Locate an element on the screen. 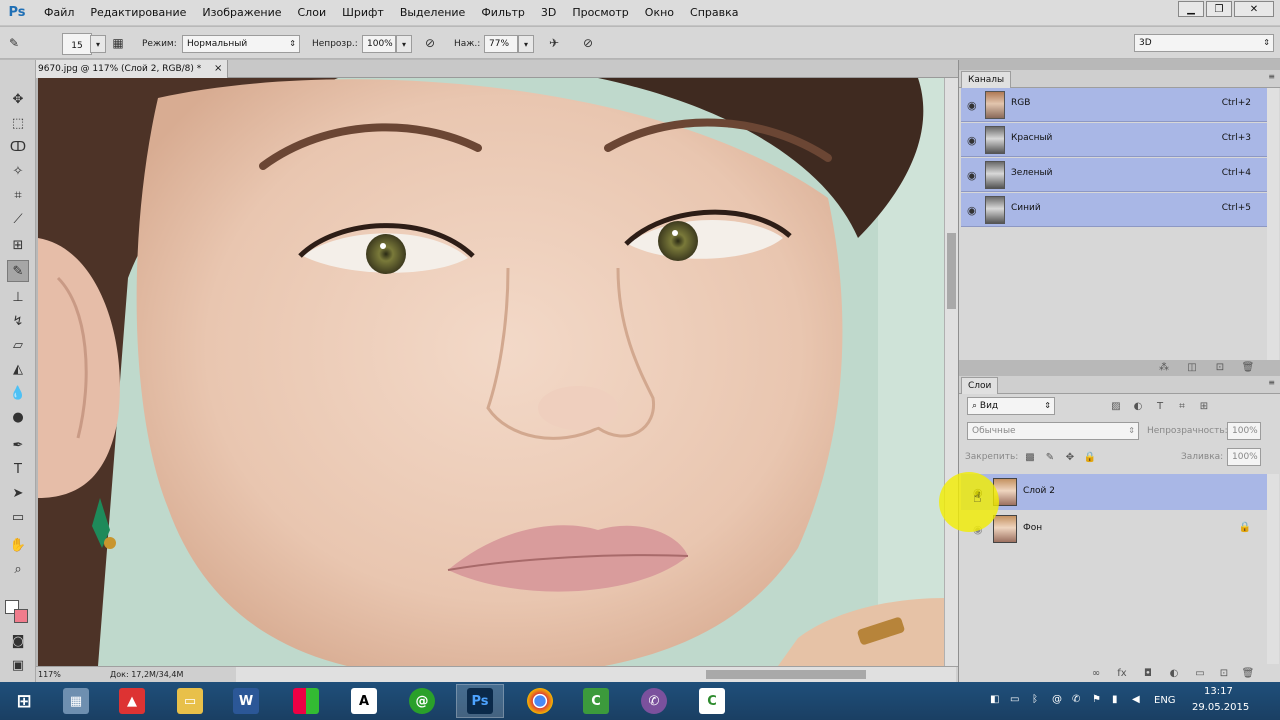 The image size is (1280, 720). type-tool-icon: T is located at coordinates (18, 469).